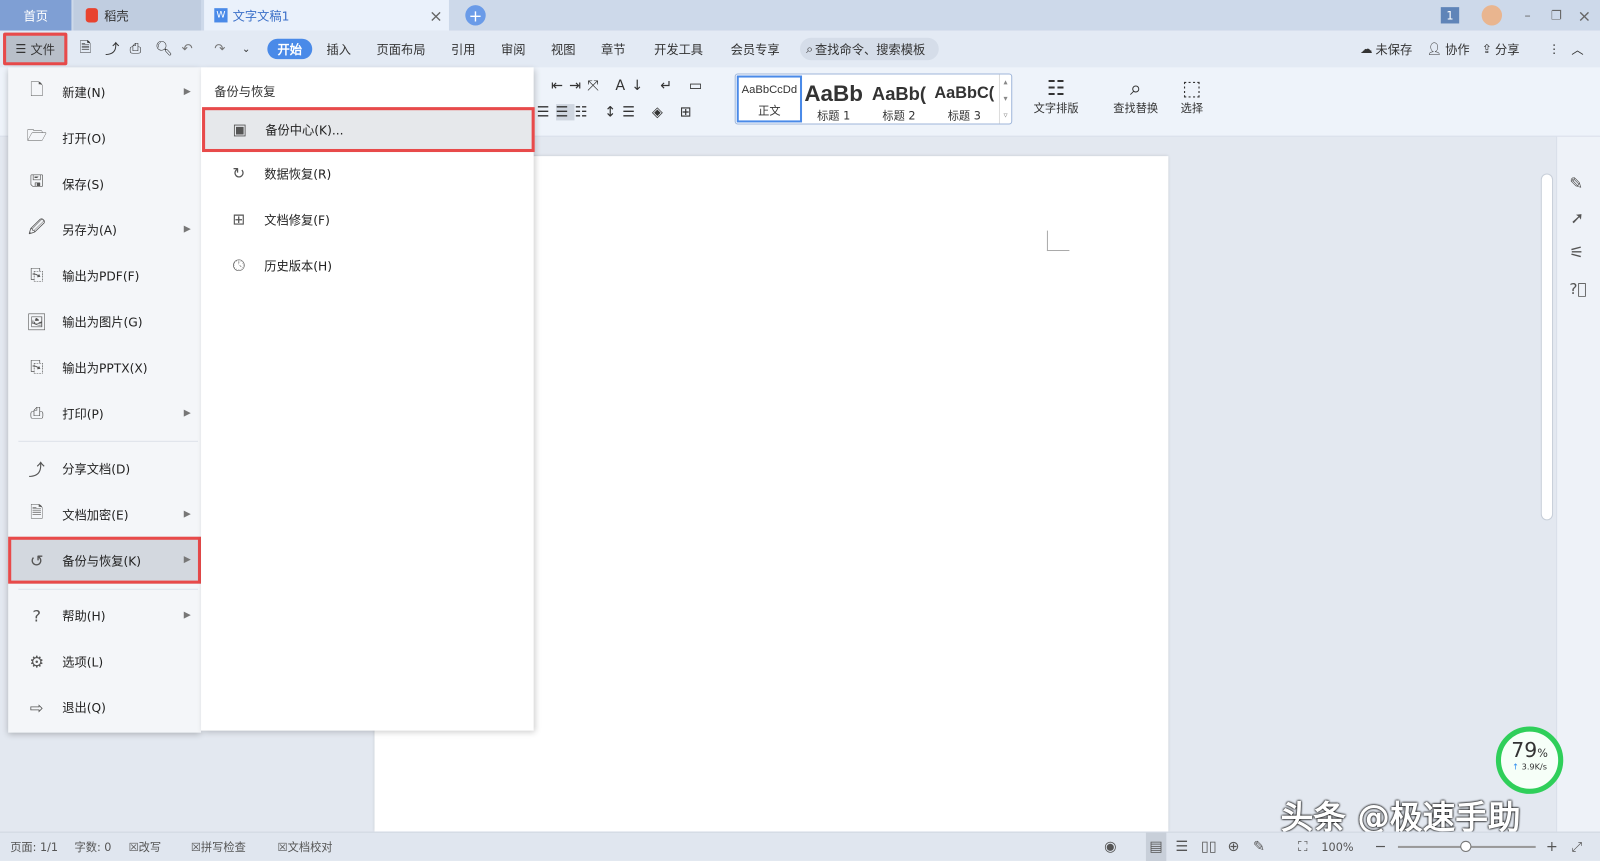  Describe the element at coordinates (1547, 347) in the screenshot. I see `vertical-scrollbar` at that location.